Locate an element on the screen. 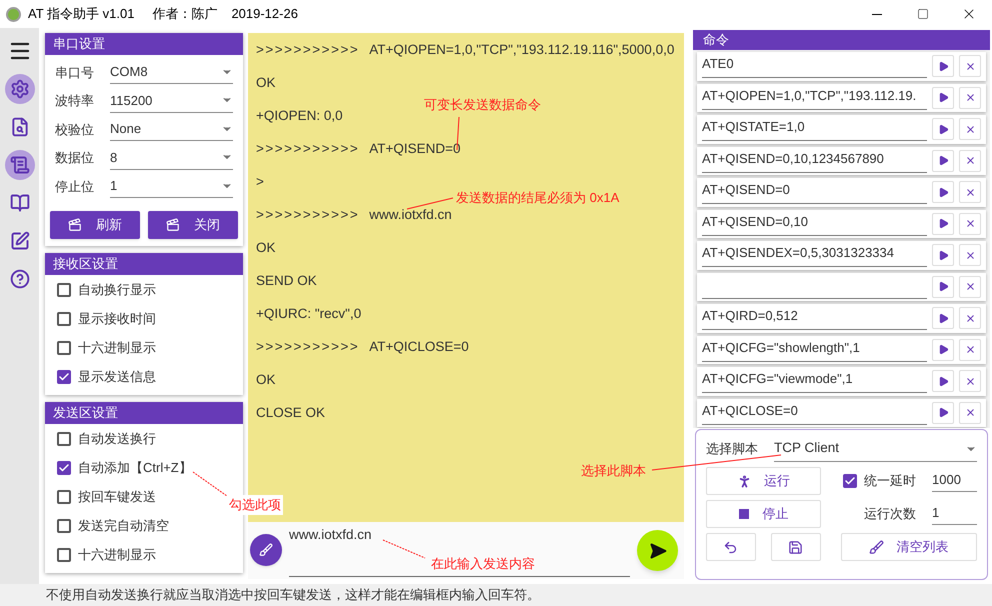 The height and width of the screenshot is (606, 992). scroll-icon is located at coordinates (20, 165).